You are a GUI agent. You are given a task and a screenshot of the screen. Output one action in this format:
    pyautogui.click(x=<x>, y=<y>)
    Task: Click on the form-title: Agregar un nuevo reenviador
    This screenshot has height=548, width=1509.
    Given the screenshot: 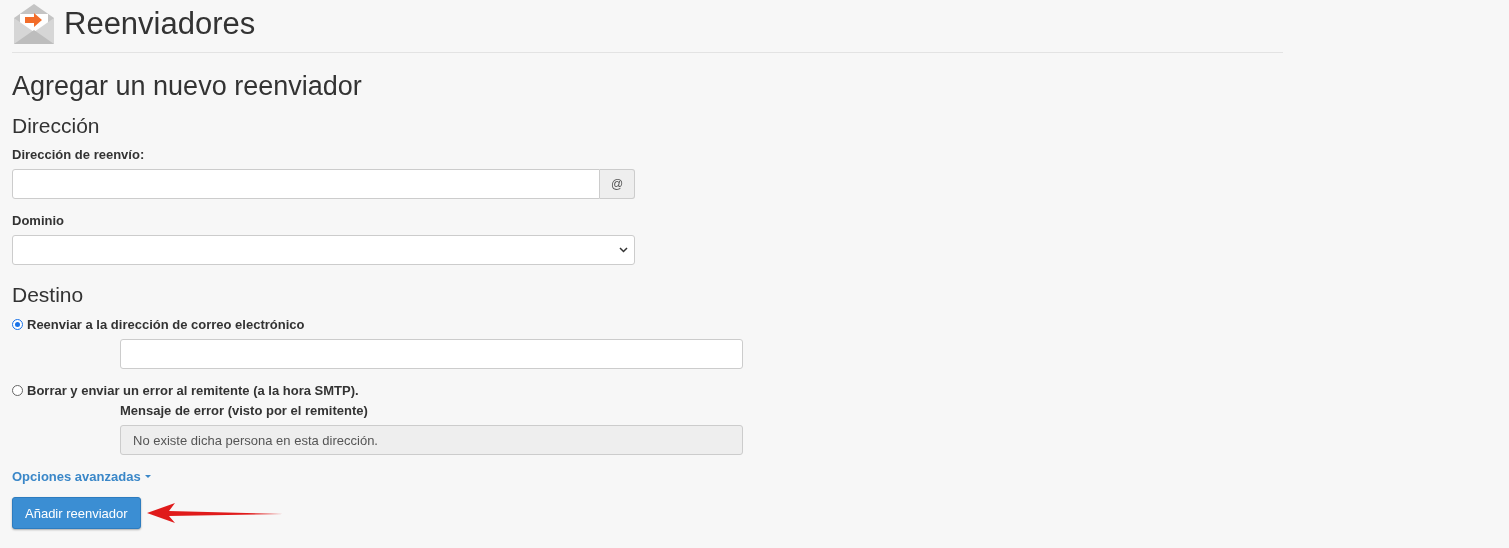 What is the action you would take?
    pyautogui.click(x=187, y=86)
    